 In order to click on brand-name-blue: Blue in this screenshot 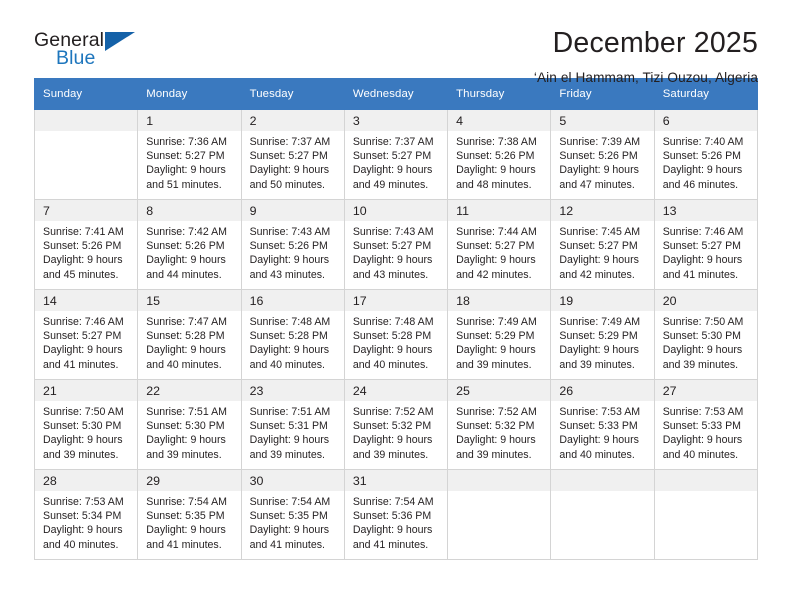, I will do `click(76, 58)`.